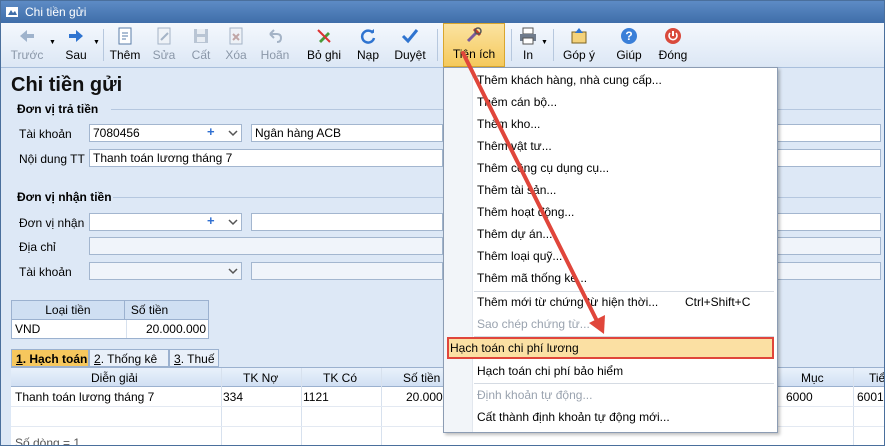  Describe the element at coordinates (324, 36) in the screenshot. I see `unpost-pen-icon` at that location.